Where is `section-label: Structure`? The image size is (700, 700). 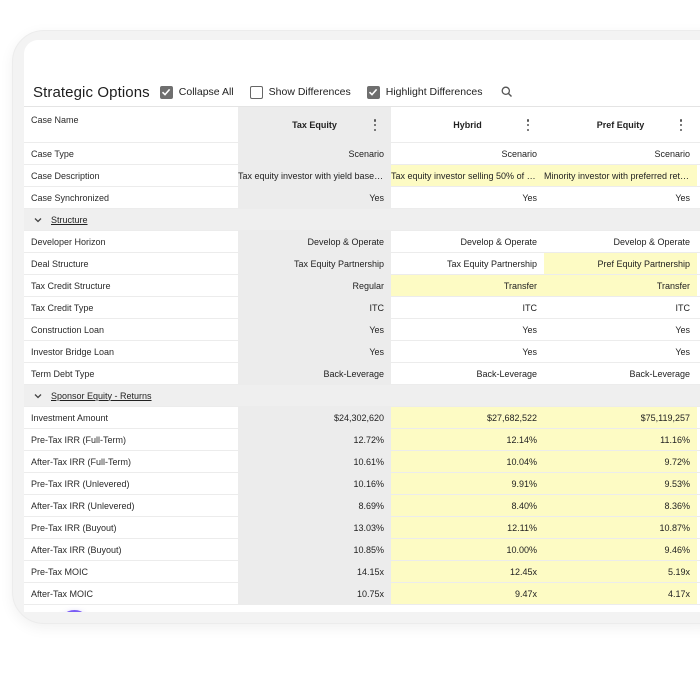 section-label: Structure is located at coordinates (69, 220).